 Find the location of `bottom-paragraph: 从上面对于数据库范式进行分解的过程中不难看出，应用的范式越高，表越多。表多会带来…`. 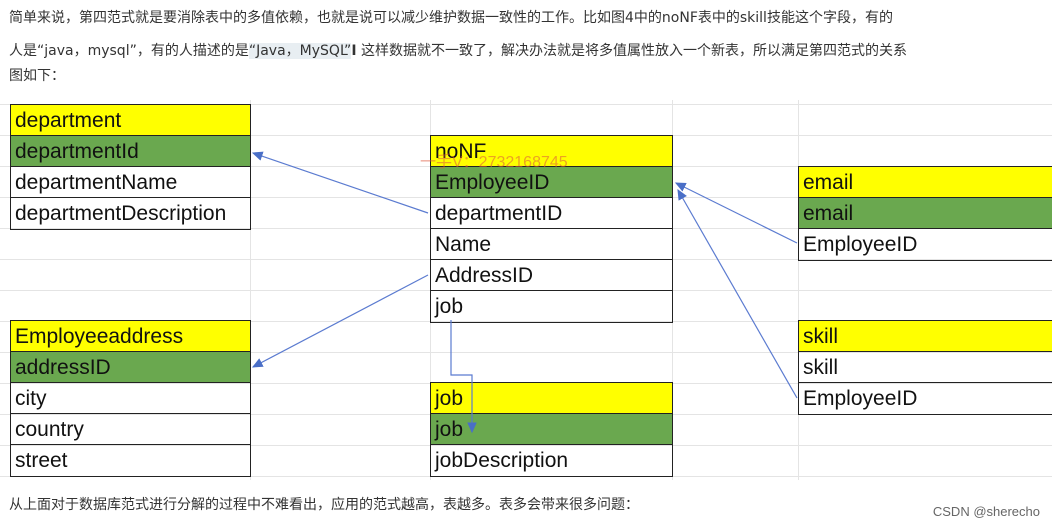

bottom-paragraph: 从上面对于数据库范式进行分解的过程中不难看出，应用的范式越高，表越多。表多会带来… is located at coordinates (324, 505).